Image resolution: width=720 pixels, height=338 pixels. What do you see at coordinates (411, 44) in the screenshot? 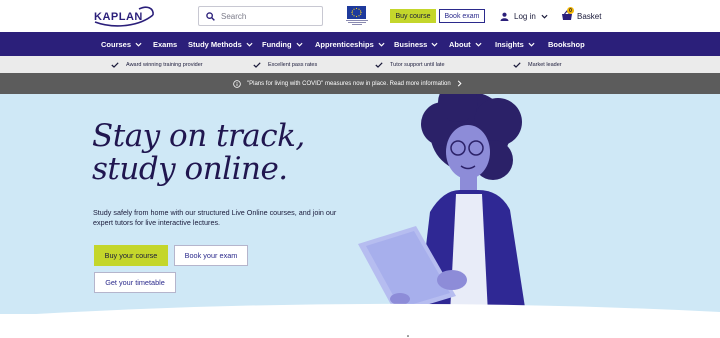
I see `nav-item-label: Business` at bounding box center [411, 44].